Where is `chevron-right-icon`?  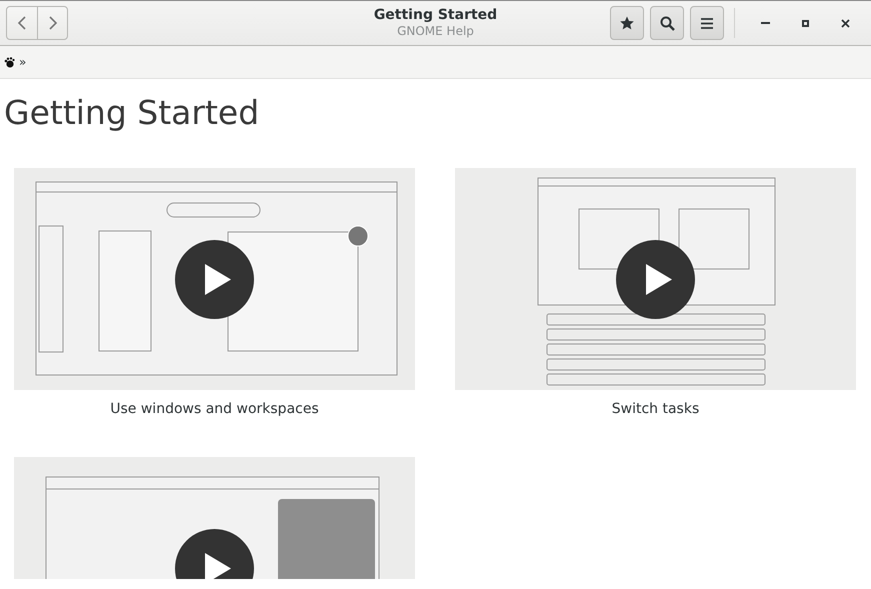 chevron-right-icon is located at coordinates (53, 23).